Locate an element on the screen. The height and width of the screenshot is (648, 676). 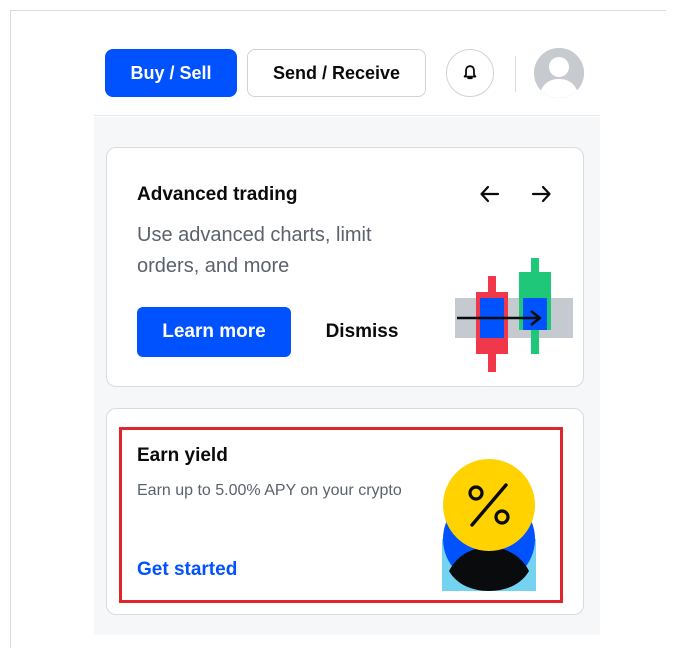
candlestick-chart-illustration is located at coordinates (514, 315).